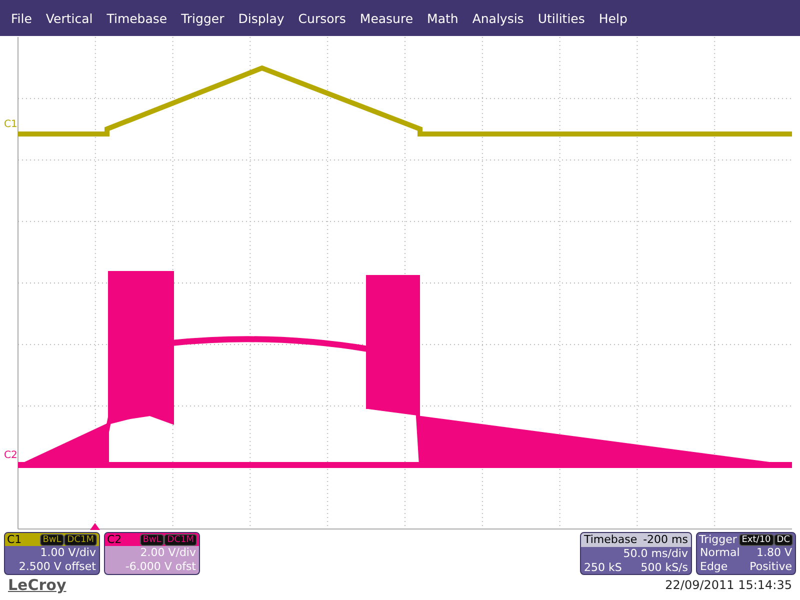 This screenshot has height=600, width=800. I want to click on trigger-tag: Ext/10, so click(756, 540).